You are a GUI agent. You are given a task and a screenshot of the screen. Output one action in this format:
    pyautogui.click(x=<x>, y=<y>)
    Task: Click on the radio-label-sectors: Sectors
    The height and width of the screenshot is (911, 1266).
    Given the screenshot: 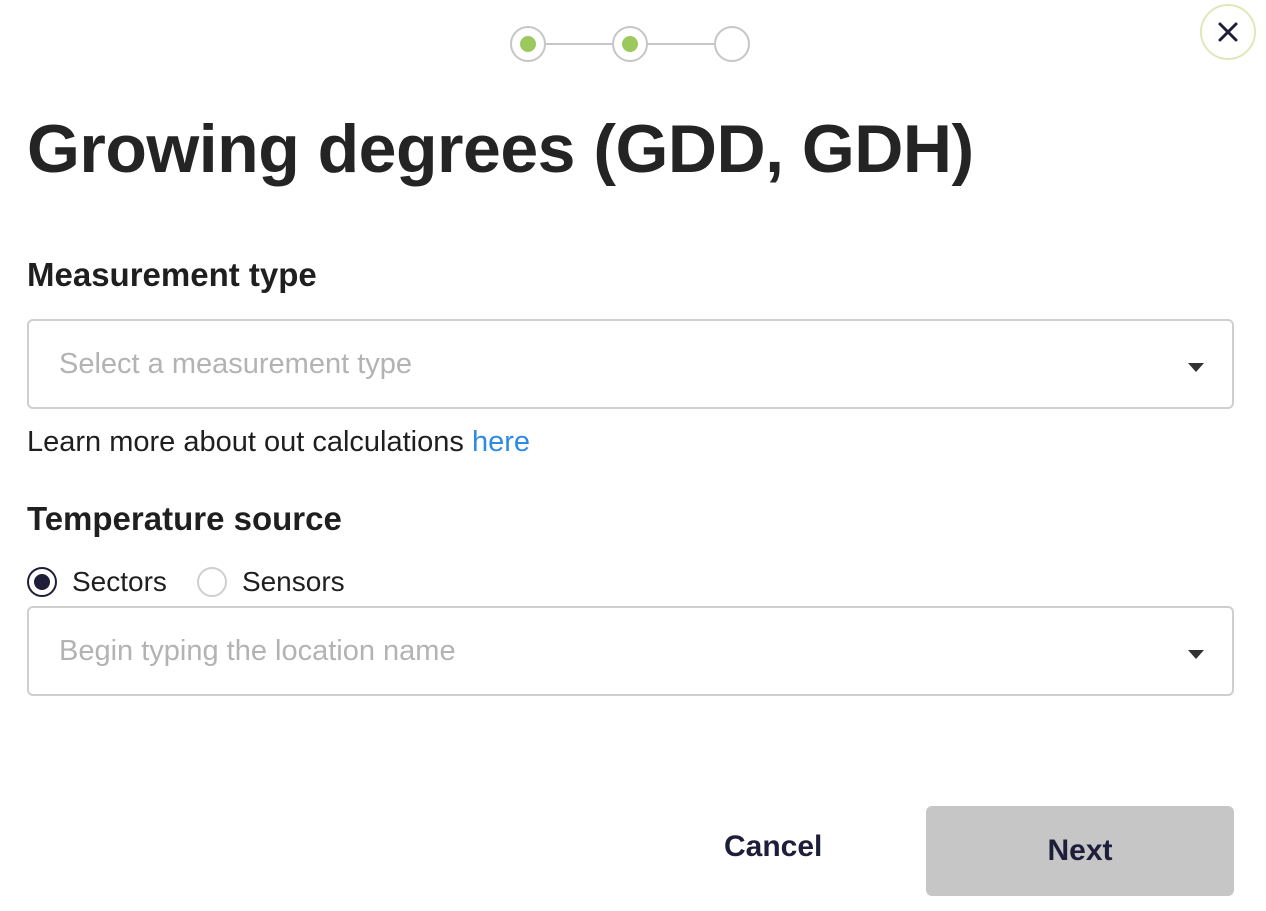 What is the action you would take?
    pyautogui.click(x=119, y=581)
    